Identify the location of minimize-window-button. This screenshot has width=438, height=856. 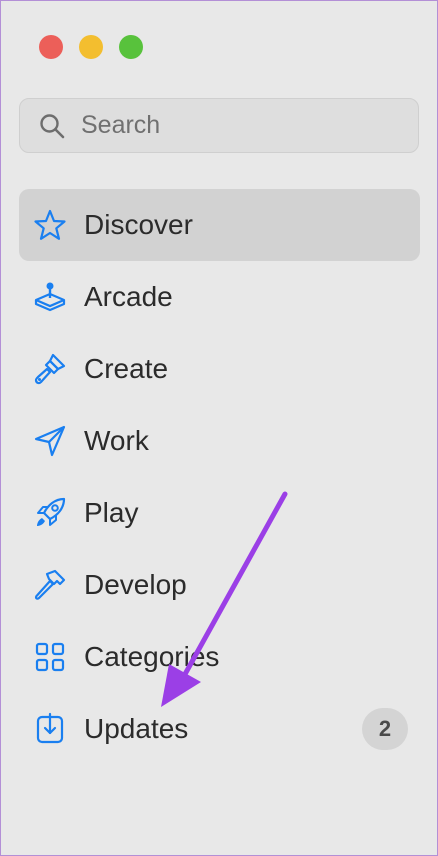
(91, 47).